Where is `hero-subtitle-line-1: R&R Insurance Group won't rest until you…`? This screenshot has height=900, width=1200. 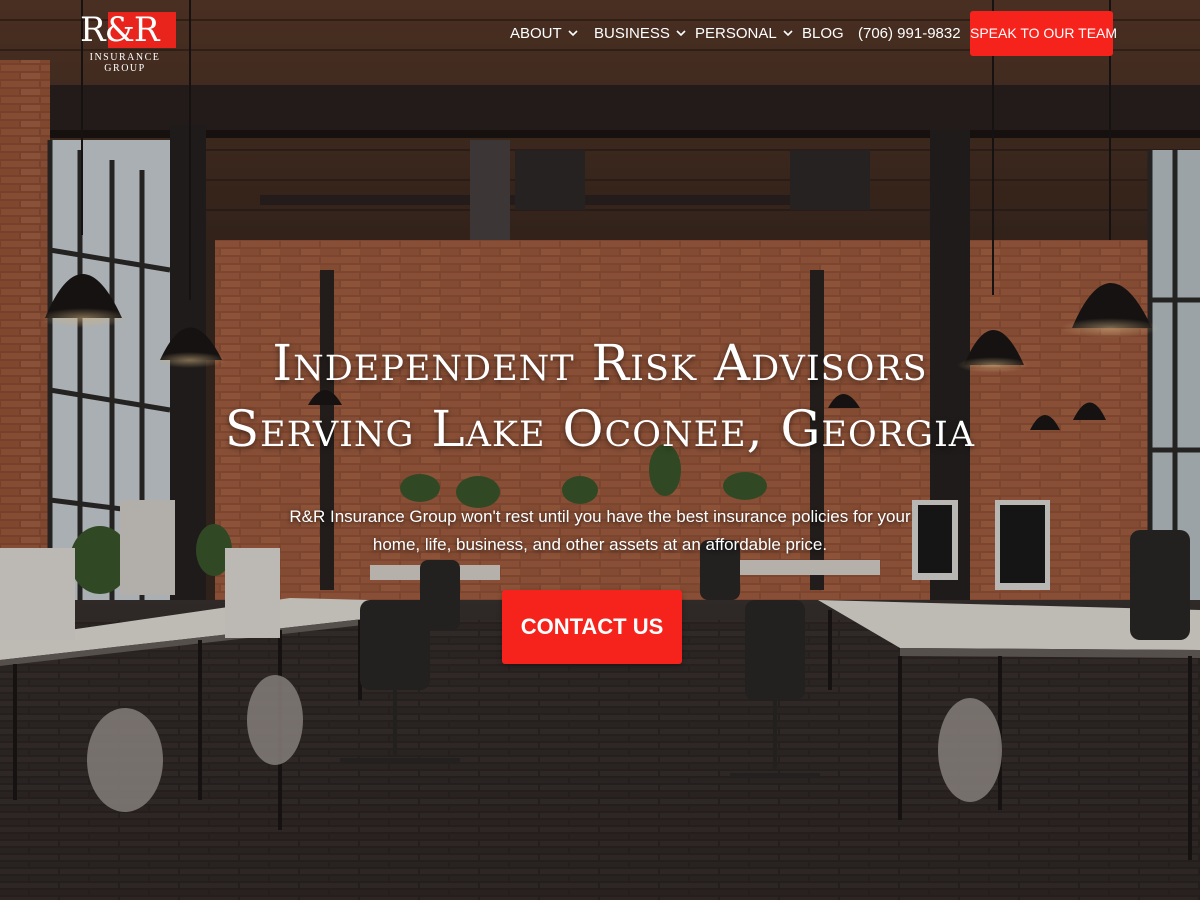 hero-subtitle-line-1: R&R Insurance Group won't rest until you… is located at coordinates (600, 516).